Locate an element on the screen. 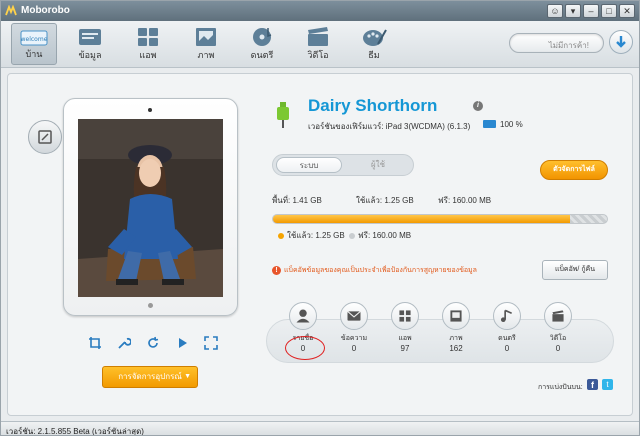 This screenshot has width=640, height=436. theme-icon is located at coordinates (375, 37).